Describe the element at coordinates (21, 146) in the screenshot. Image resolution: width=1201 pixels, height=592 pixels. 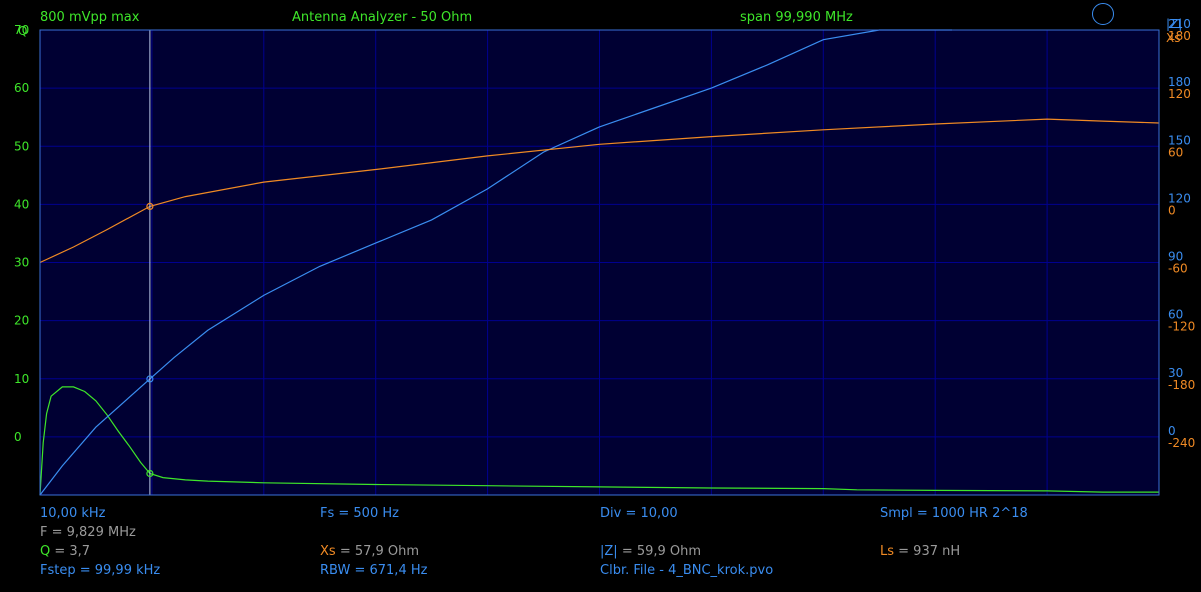
I see `q-tick-label: 50` at that location.